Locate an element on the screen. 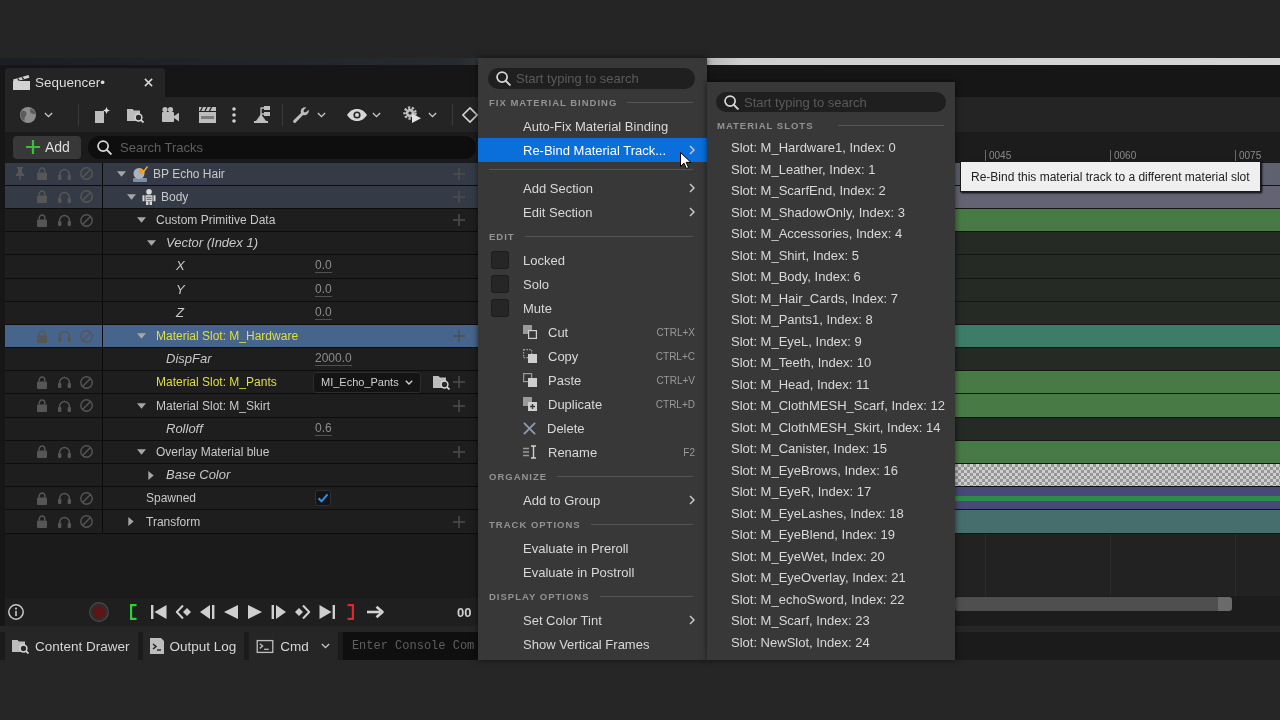  content-drawer-button: Content Drawer is located at coordinates (71, 646).